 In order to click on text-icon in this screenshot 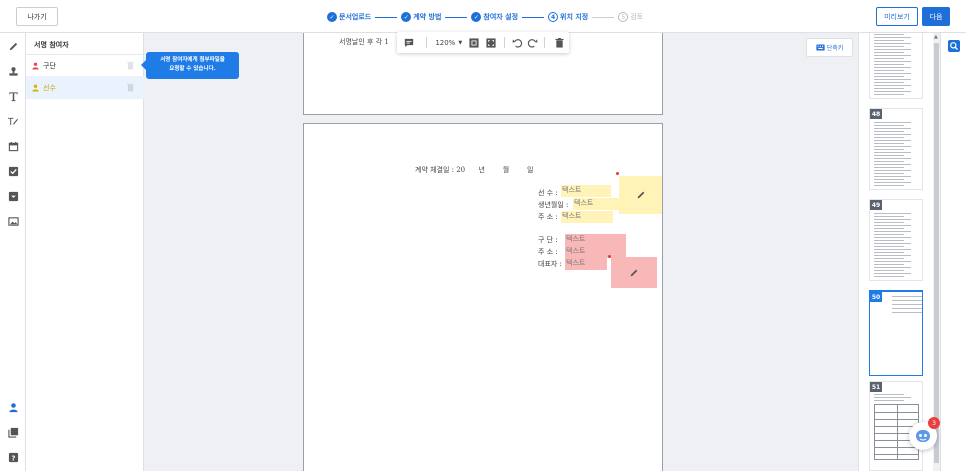, I will do `click(13, 96)`.